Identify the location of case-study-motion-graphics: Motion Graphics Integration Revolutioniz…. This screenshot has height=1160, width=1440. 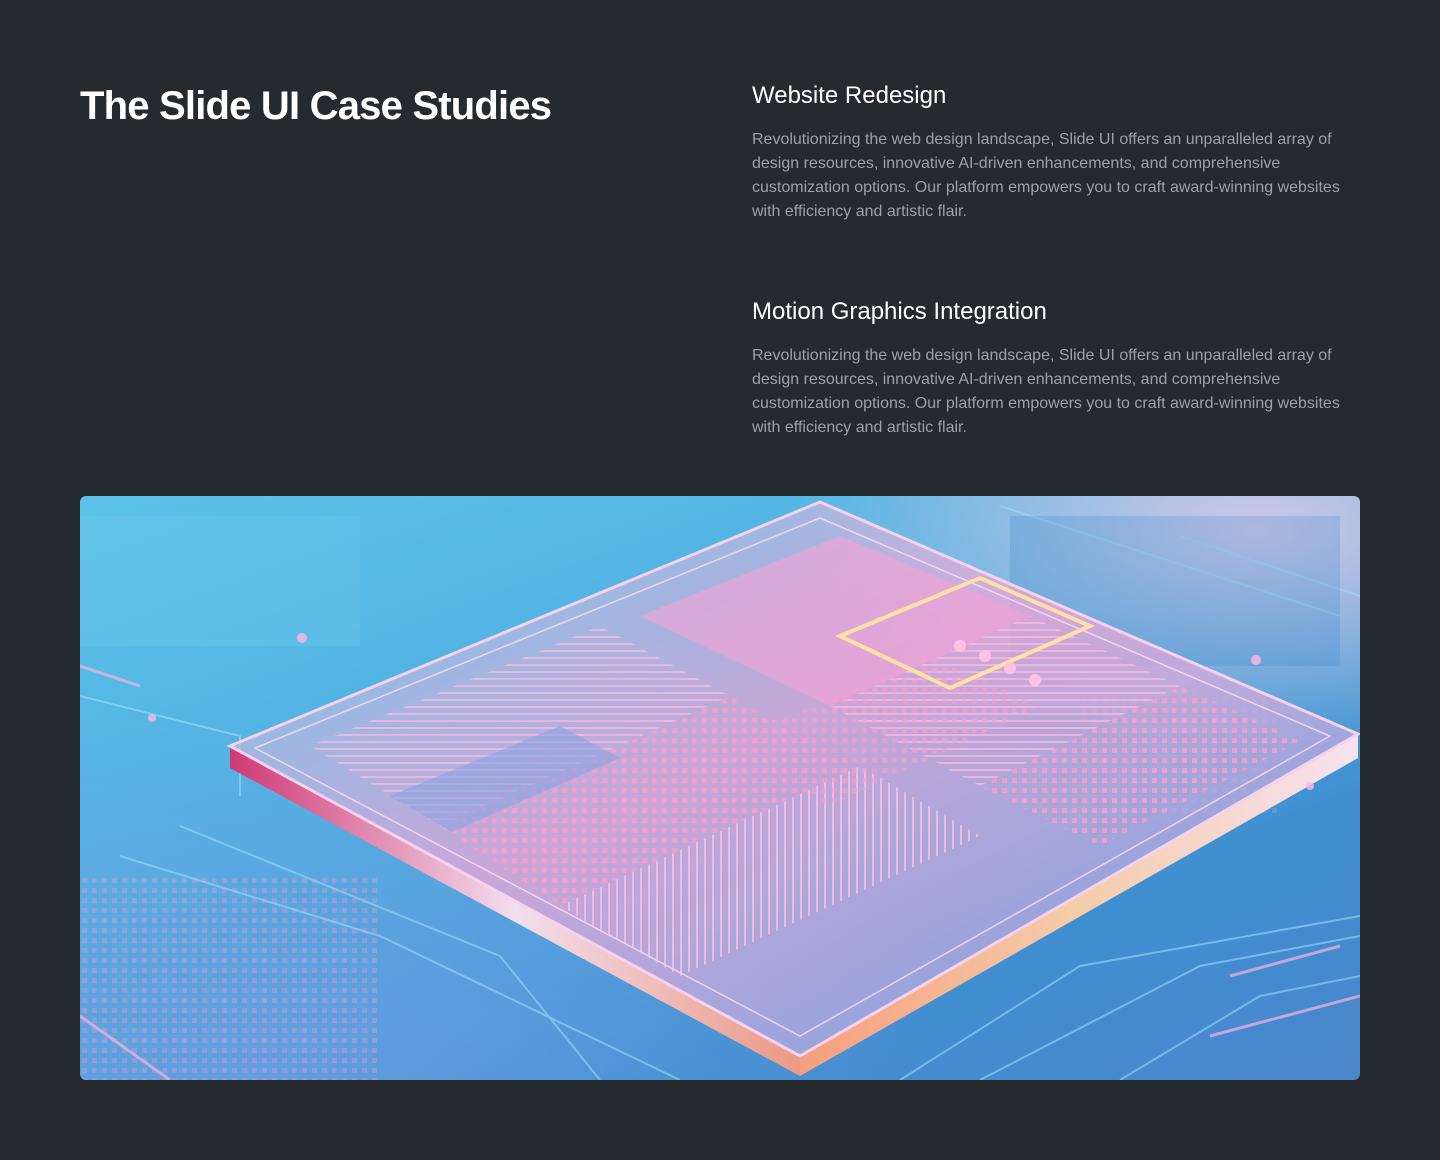
(1056, 368).